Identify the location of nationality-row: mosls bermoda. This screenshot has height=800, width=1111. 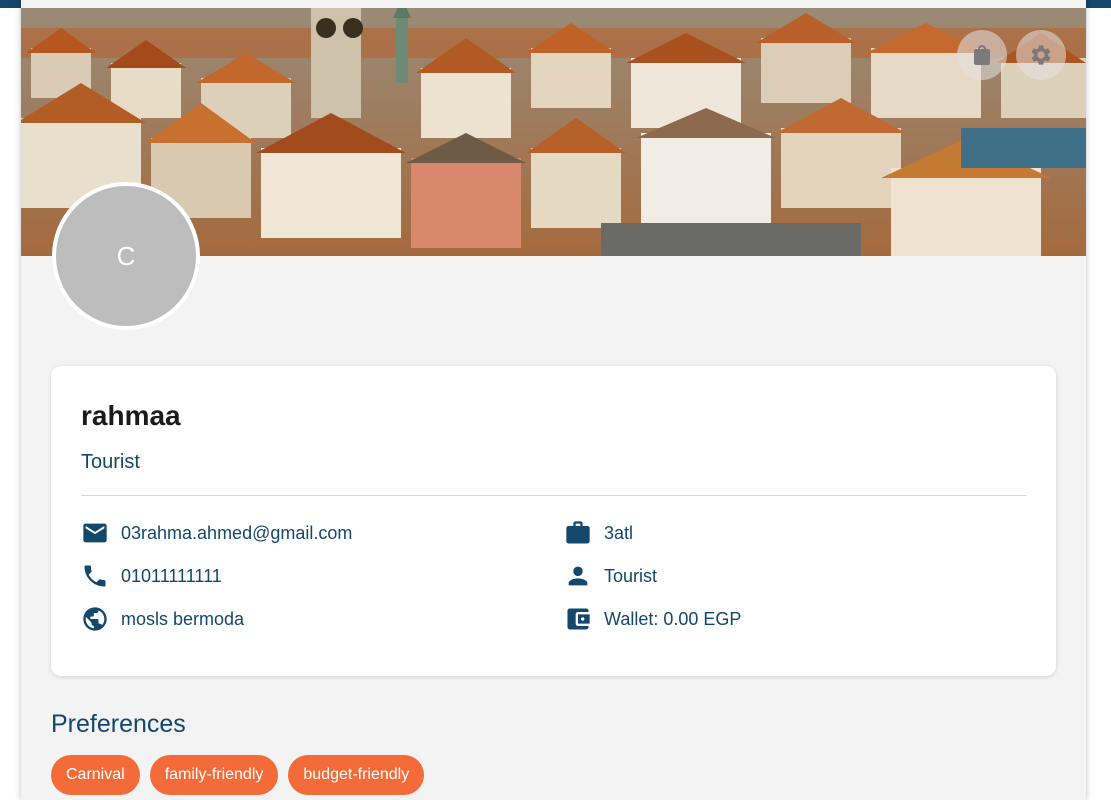
(162, 619).